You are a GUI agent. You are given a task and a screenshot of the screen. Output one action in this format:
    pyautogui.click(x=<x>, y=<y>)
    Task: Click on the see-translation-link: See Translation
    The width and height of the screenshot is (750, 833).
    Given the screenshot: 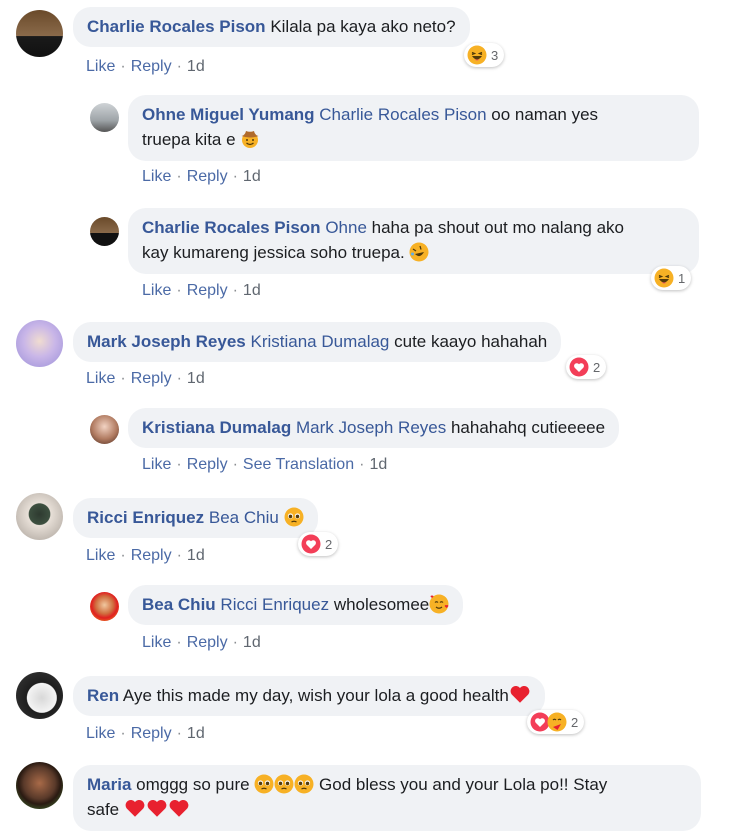 What is the action you would take?
    pyautogui.click(x=298, y=464)
    